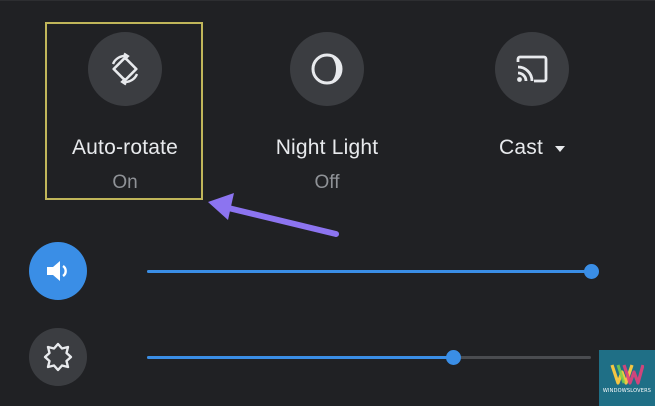  I want to click on cast-label-row: Cast, so click(532, 148).